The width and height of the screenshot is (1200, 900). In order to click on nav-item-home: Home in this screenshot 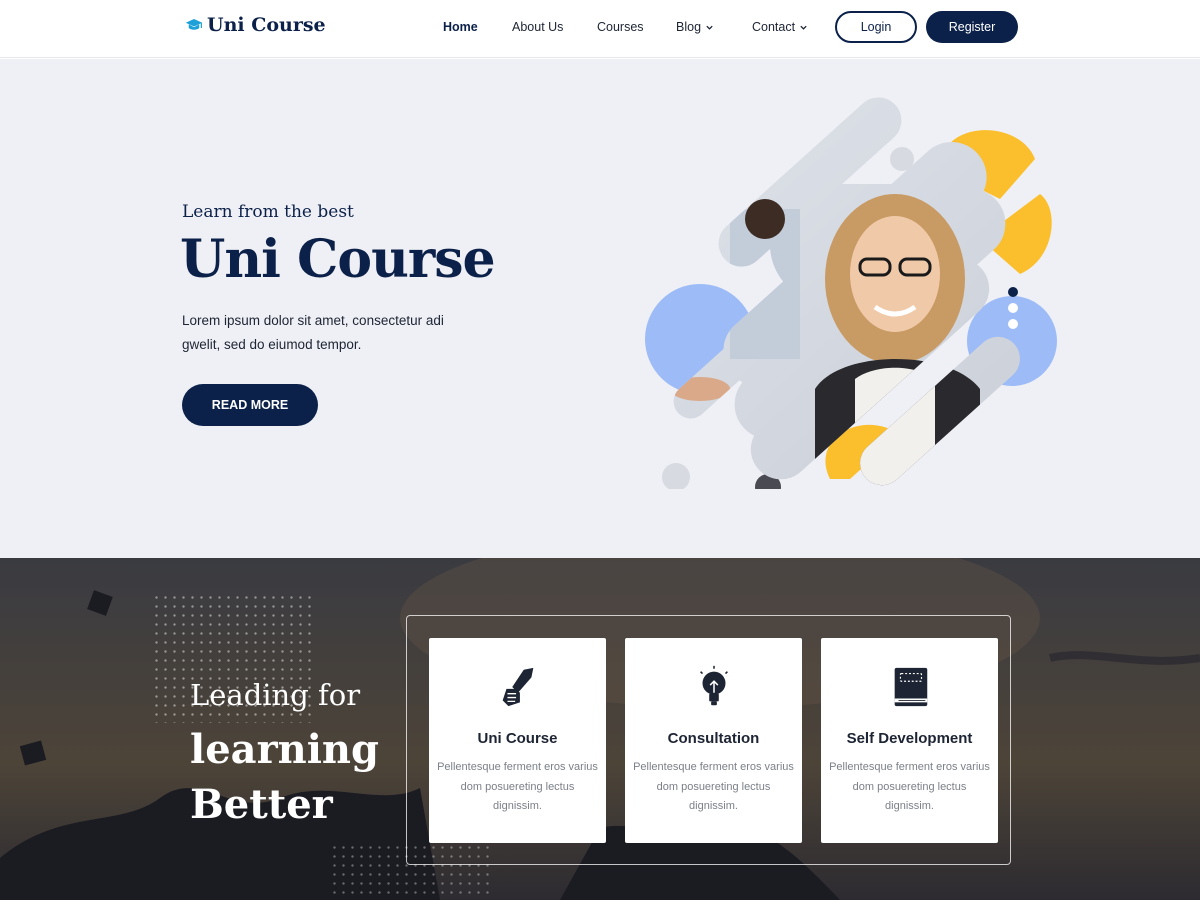, I will do `click(460, 27)`.